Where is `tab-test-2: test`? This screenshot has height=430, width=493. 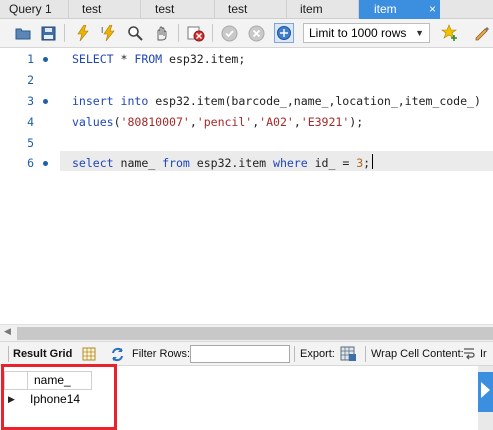
tab-test-2: test is located at coordinates (178, 9).